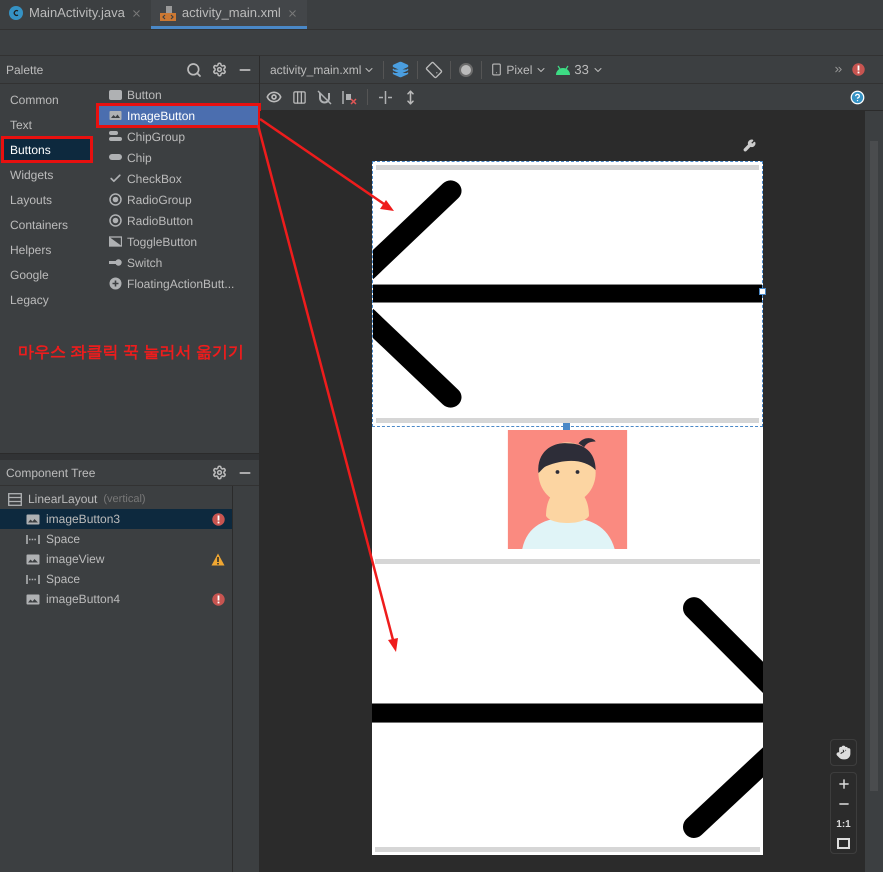 This screenshot has width=883, height=872. Describe the element at coordinates (843, 784) in the screenshot. I see `zoom-in-icon` at that location.